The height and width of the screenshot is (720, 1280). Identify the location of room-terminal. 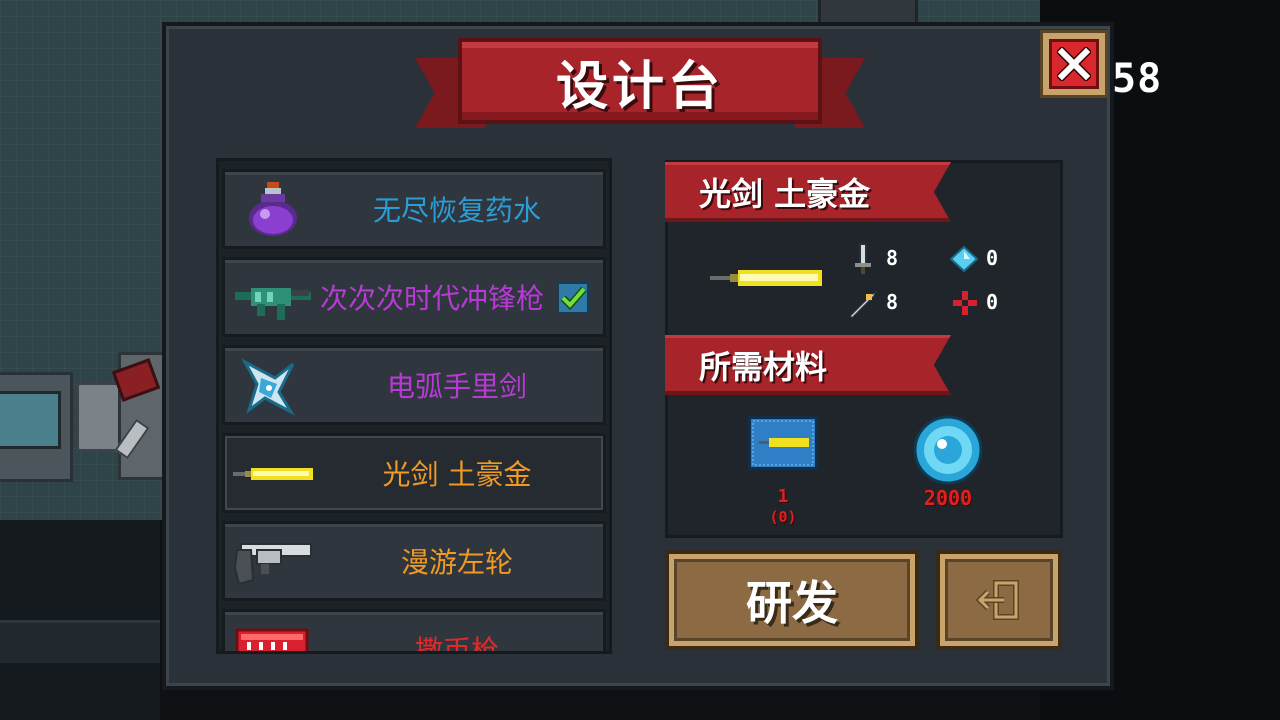
(36, 427).